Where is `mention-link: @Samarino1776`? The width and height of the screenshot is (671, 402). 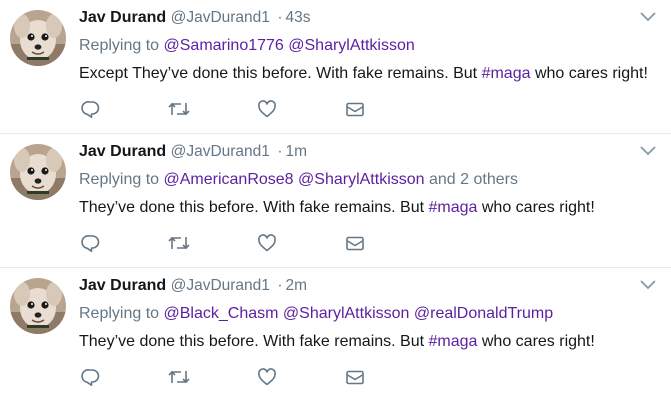
mention-link: @Samarino1776 is located at coordinates (224, 45).